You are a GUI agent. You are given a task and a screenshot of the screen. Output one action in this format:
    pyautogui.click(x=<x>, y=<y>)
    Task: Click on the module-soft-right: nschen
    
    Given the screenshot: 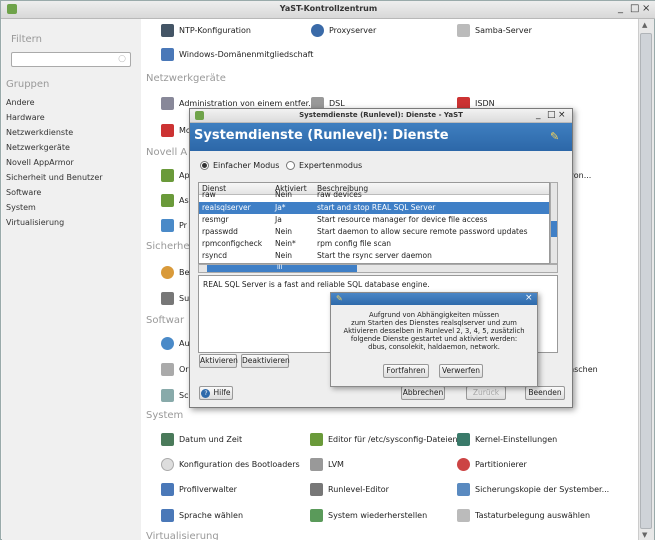 What is the action you would take?
    pyautogui.click(x=583, y=369)
    